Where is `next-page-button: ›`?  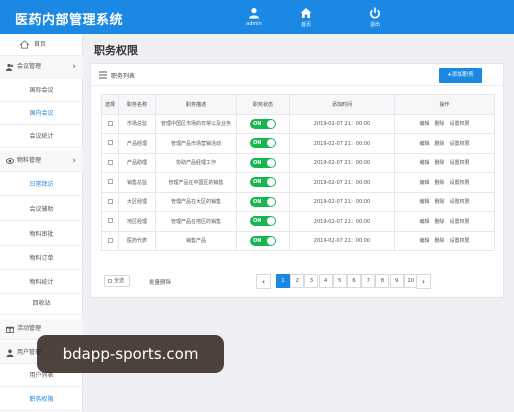
next-page-button: › is located at coordinates (423, 281).